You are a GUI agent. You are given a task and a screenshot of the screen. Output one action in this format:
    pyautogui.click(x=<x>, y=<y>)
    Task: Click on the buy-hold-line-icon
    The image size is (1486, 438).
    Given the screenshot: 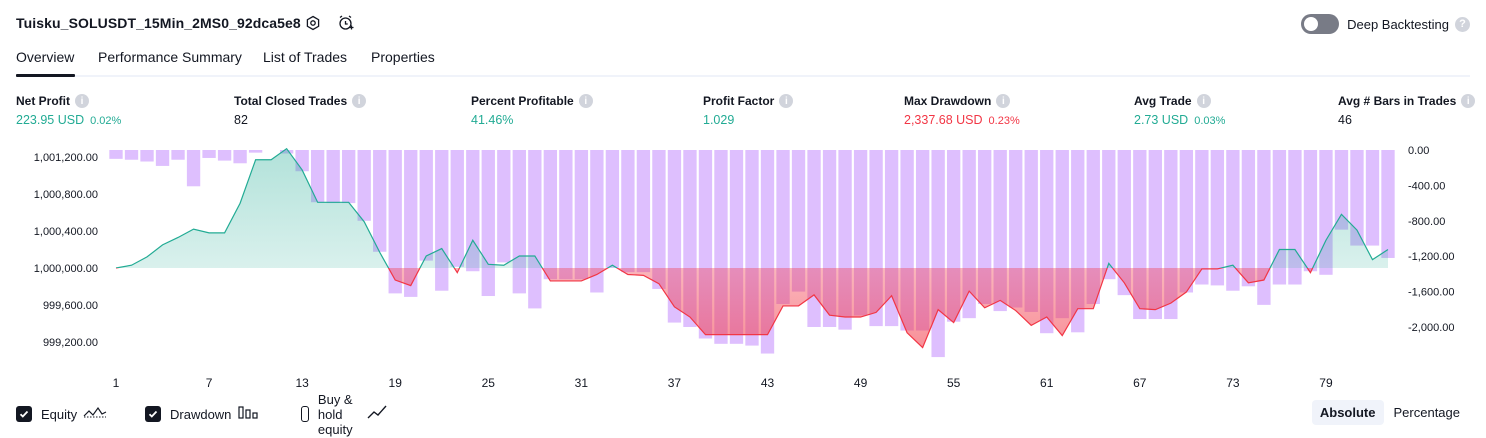 What is the action you would take?
    pyautogui.click(x=379, y=414)
    